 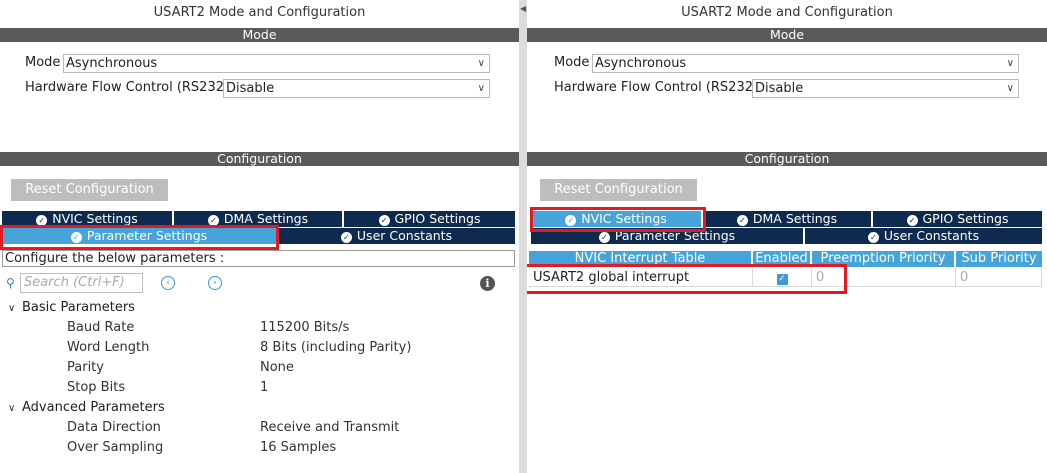 What do you see at coordinates (787, 219) in the screenshot?
I see `tab-dma-settings: ✓ DMA Settings` at bounding box center [787, 219].